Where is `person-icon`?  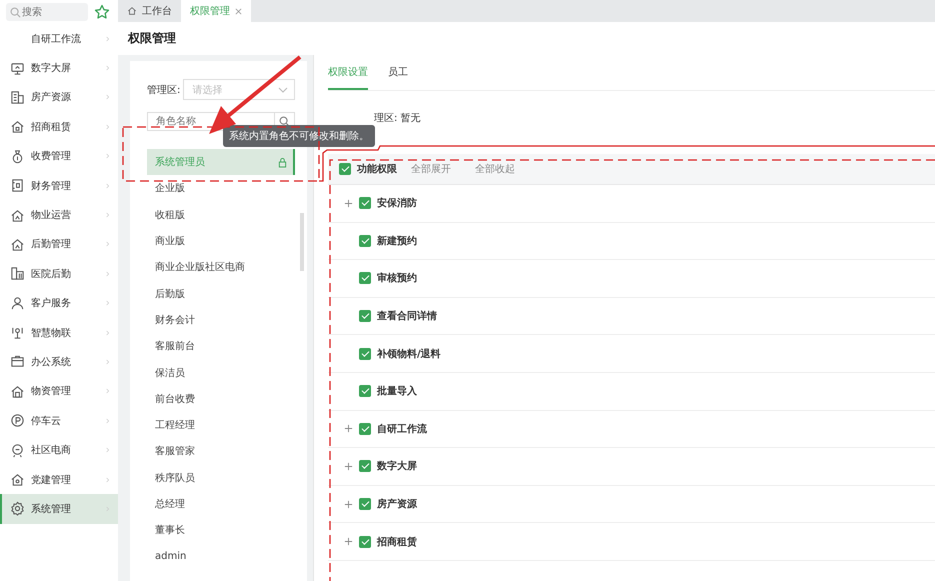
person-icon is located at coordinates (17, 303).